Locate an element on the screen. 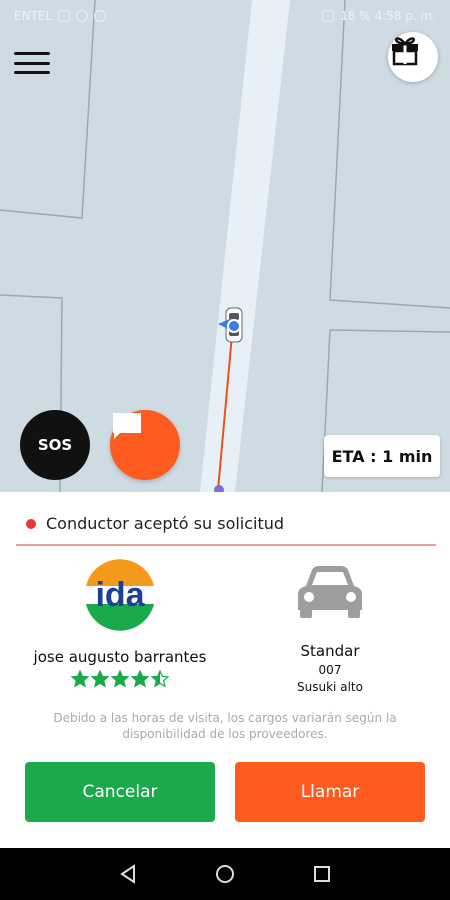  cancel-button: Cancelar is located at coordinates (120, 792).